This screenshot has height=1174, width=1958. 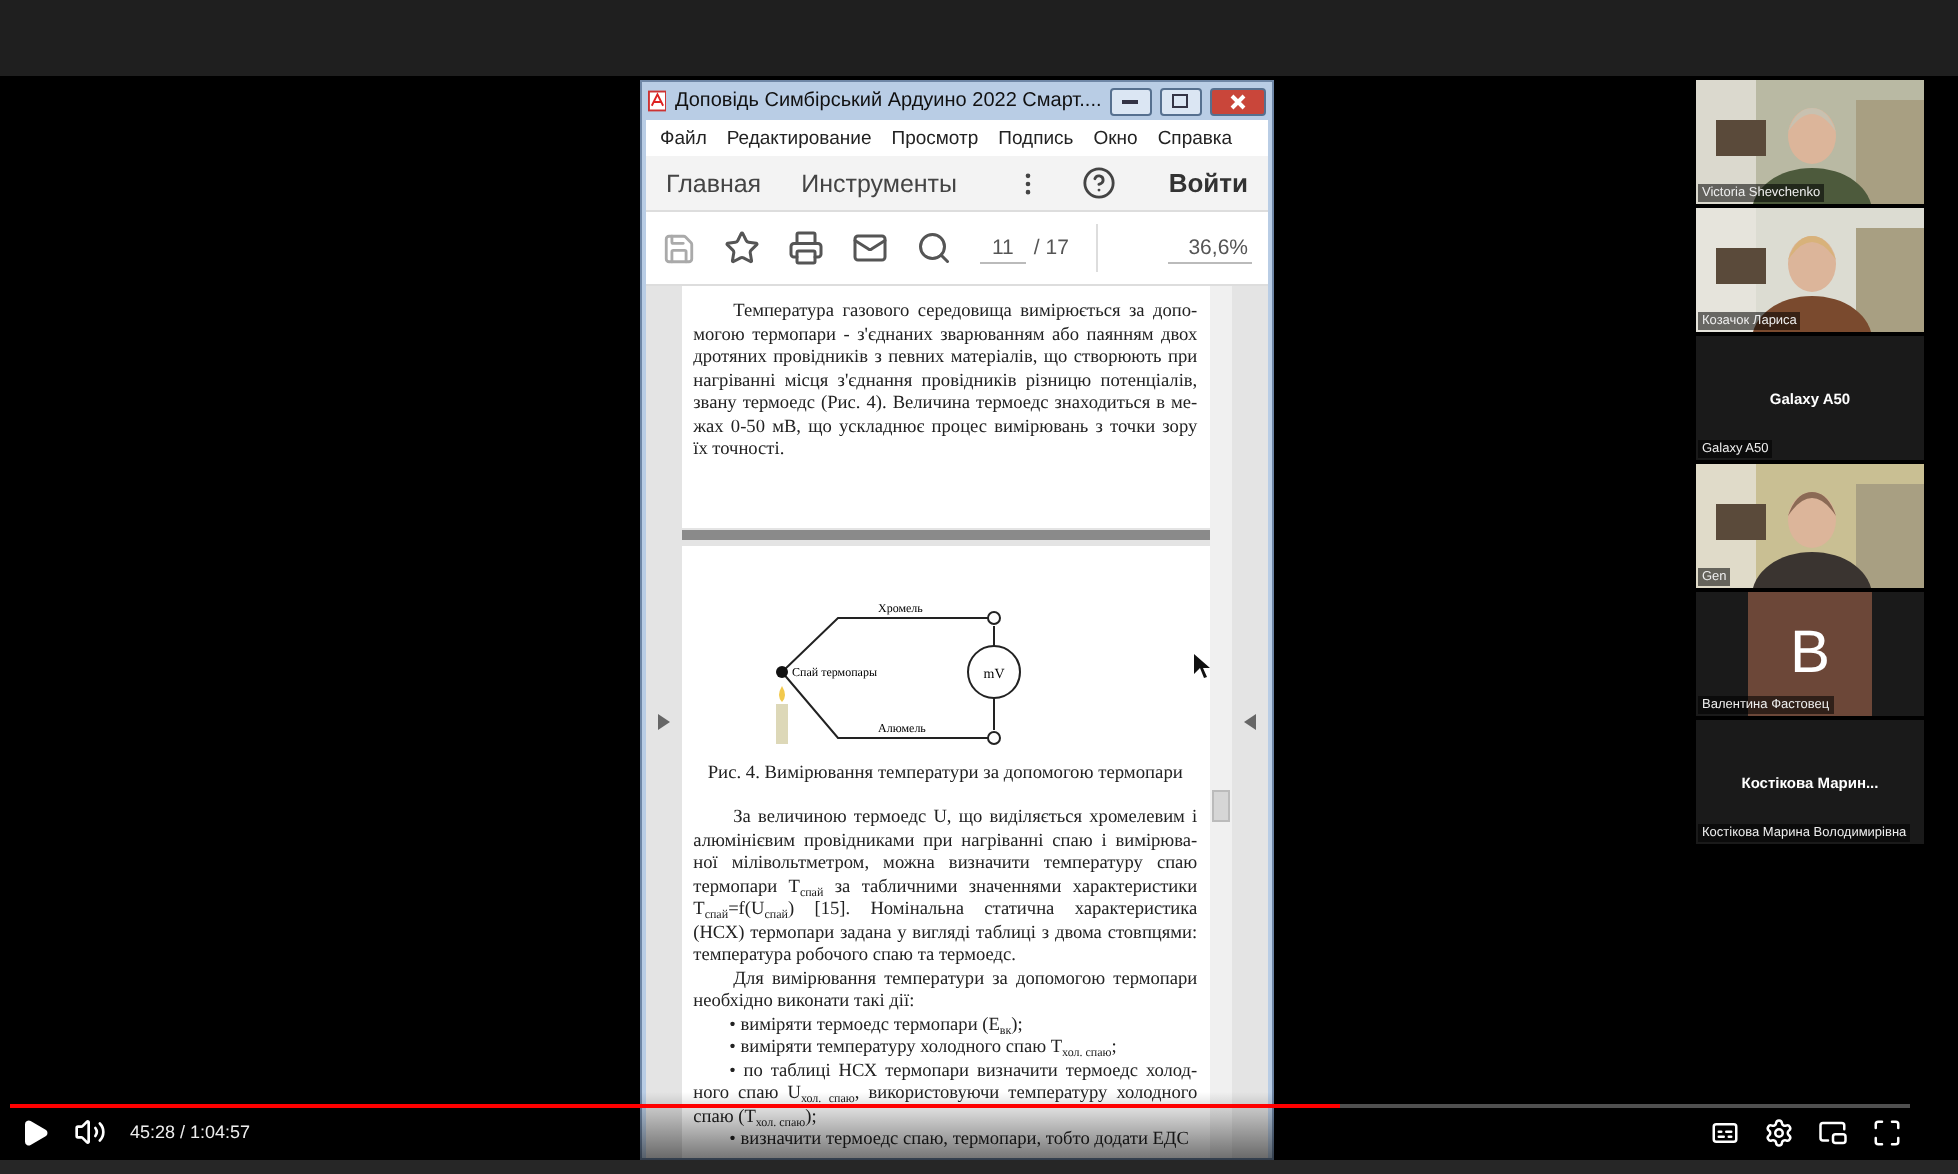 I want to click on page-number-field: 11, so click(x=1003, y=248).